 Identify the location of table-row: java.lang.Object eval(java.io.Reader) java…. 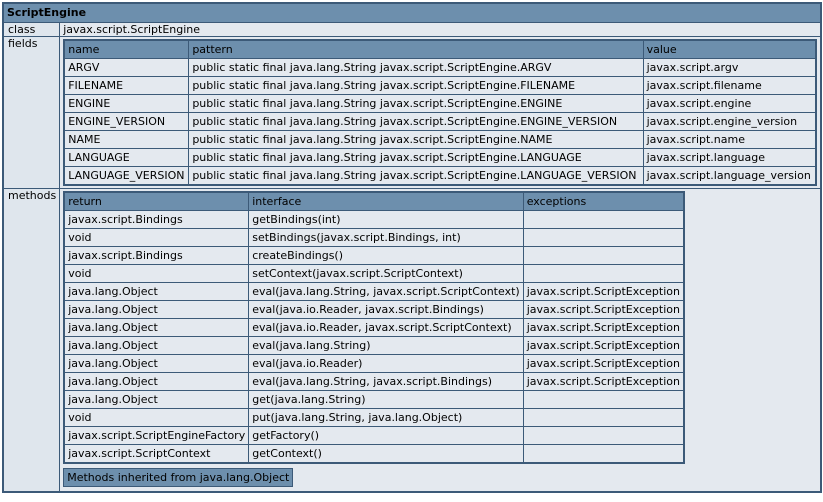
(374, 363).